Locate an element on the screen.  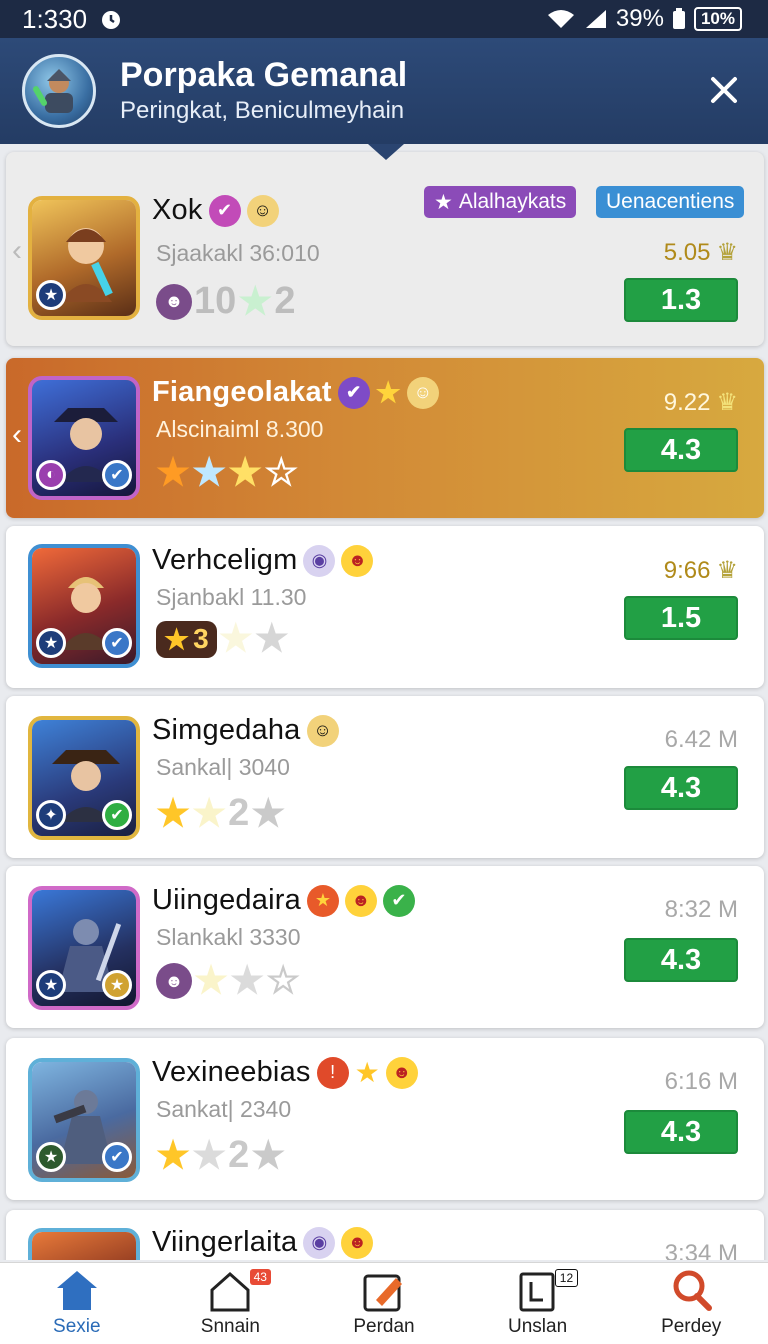
tab-unslan: 12 Unslan is located at coordinates (538, 1303).